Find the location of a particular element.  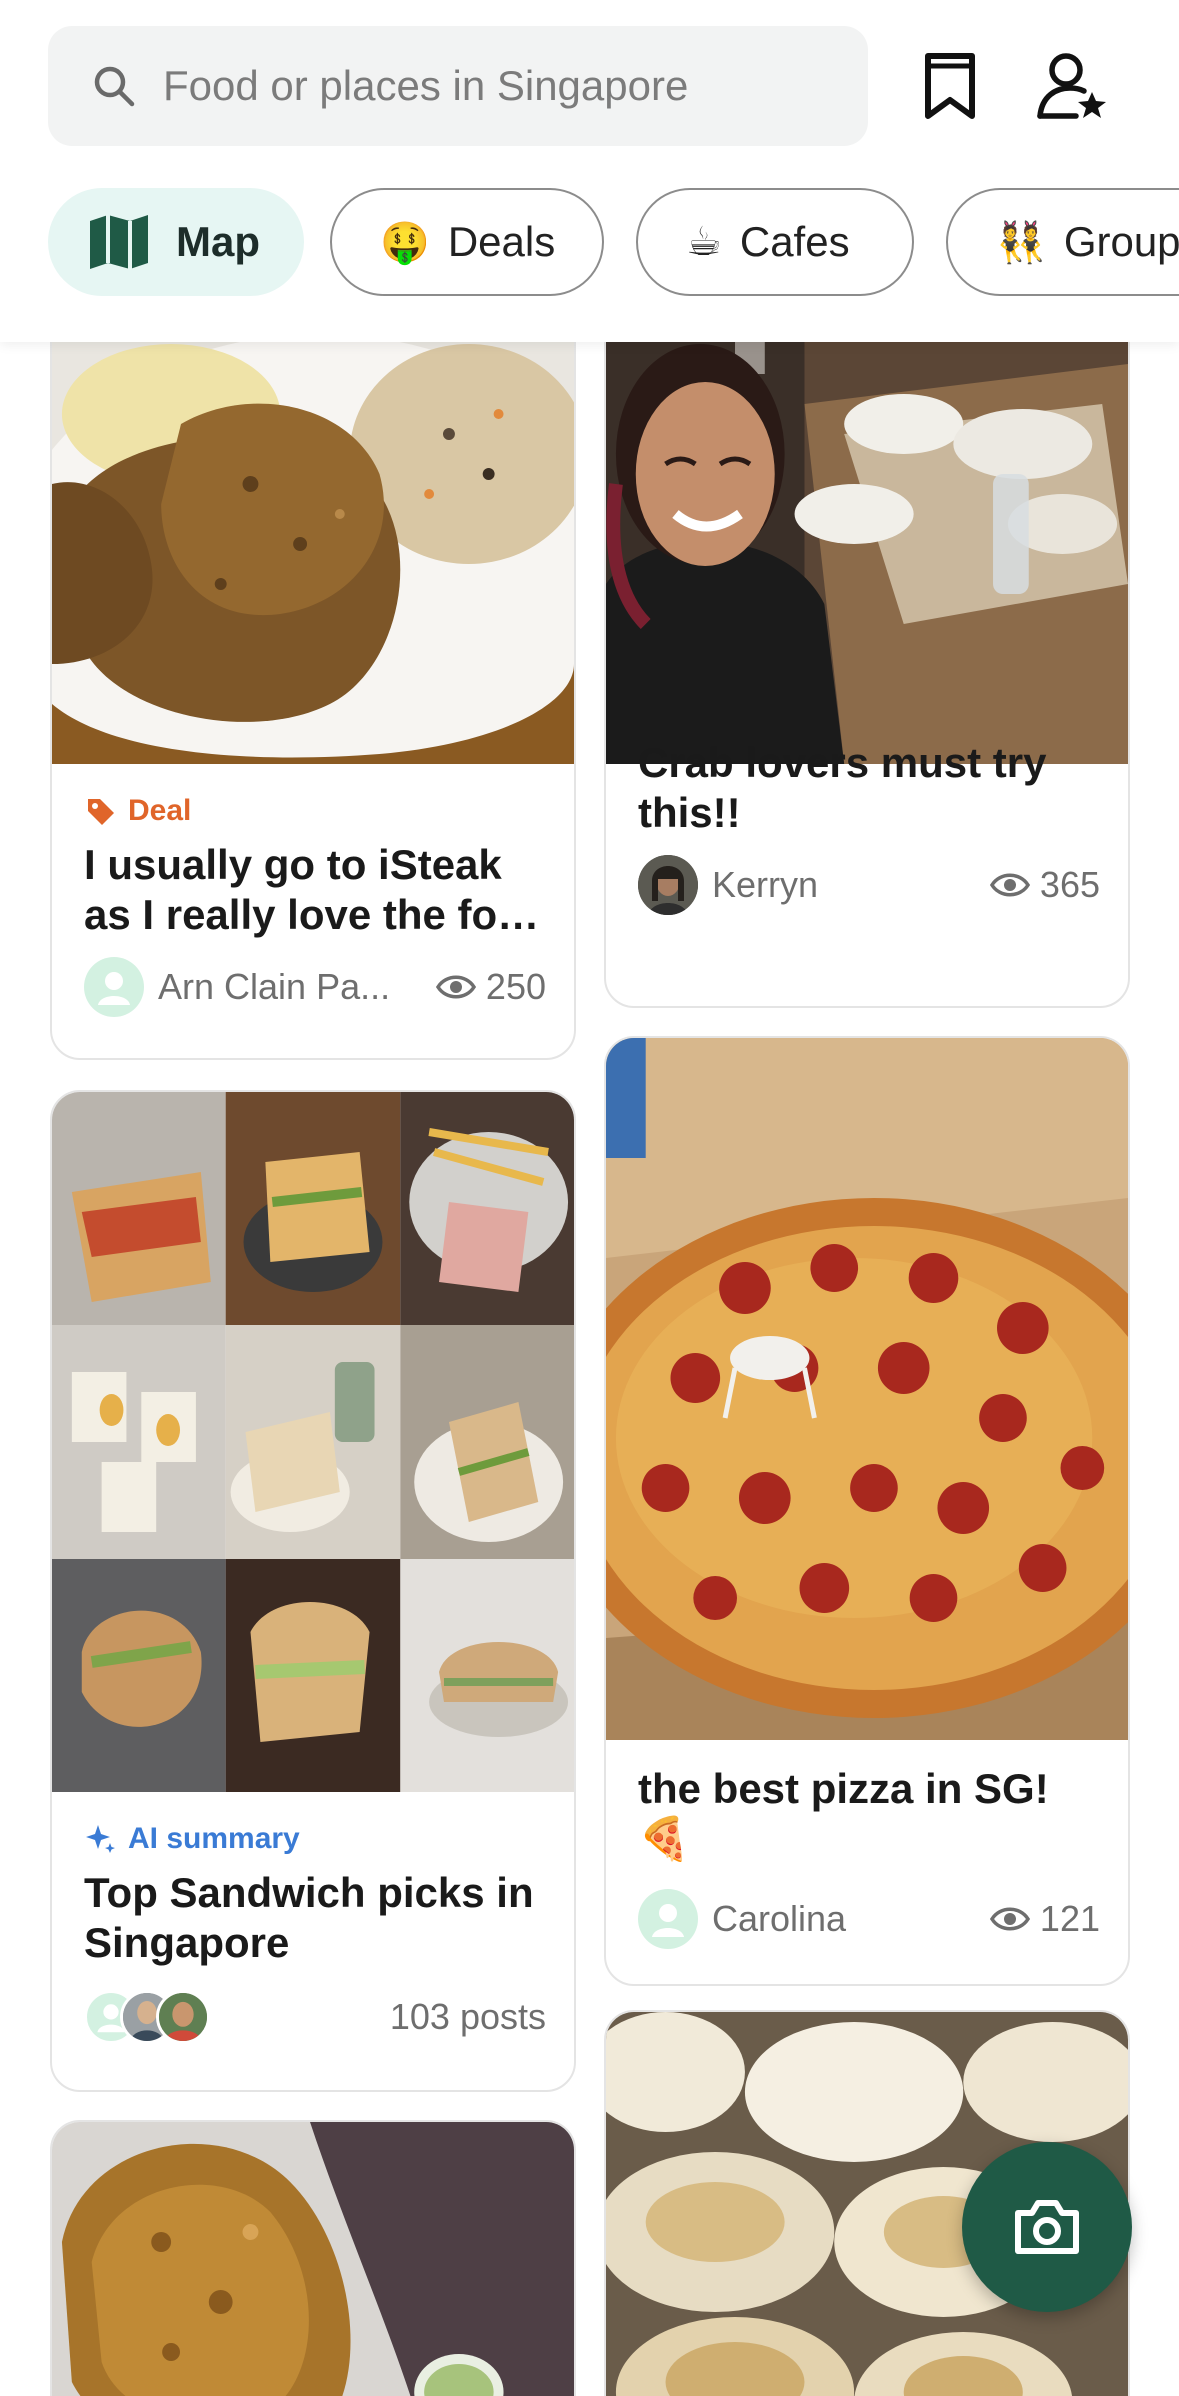

search-placeholder: Food or places in Singapore is located at coordinates (425, 86).